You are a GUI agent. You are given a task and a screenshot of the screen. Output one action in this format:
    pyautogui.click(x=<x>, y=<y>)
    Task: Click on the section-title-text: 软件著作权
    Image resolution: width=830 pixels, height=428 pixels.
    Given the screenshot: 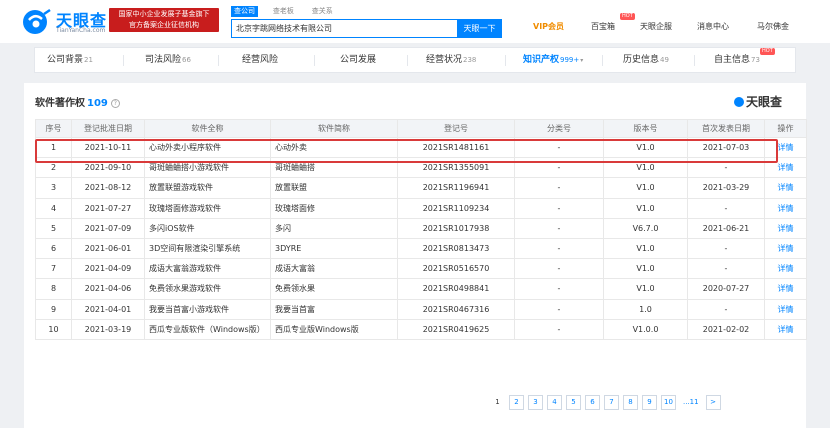 What is the action you would take?
    pyautogui.click(x=60, y=103)
    